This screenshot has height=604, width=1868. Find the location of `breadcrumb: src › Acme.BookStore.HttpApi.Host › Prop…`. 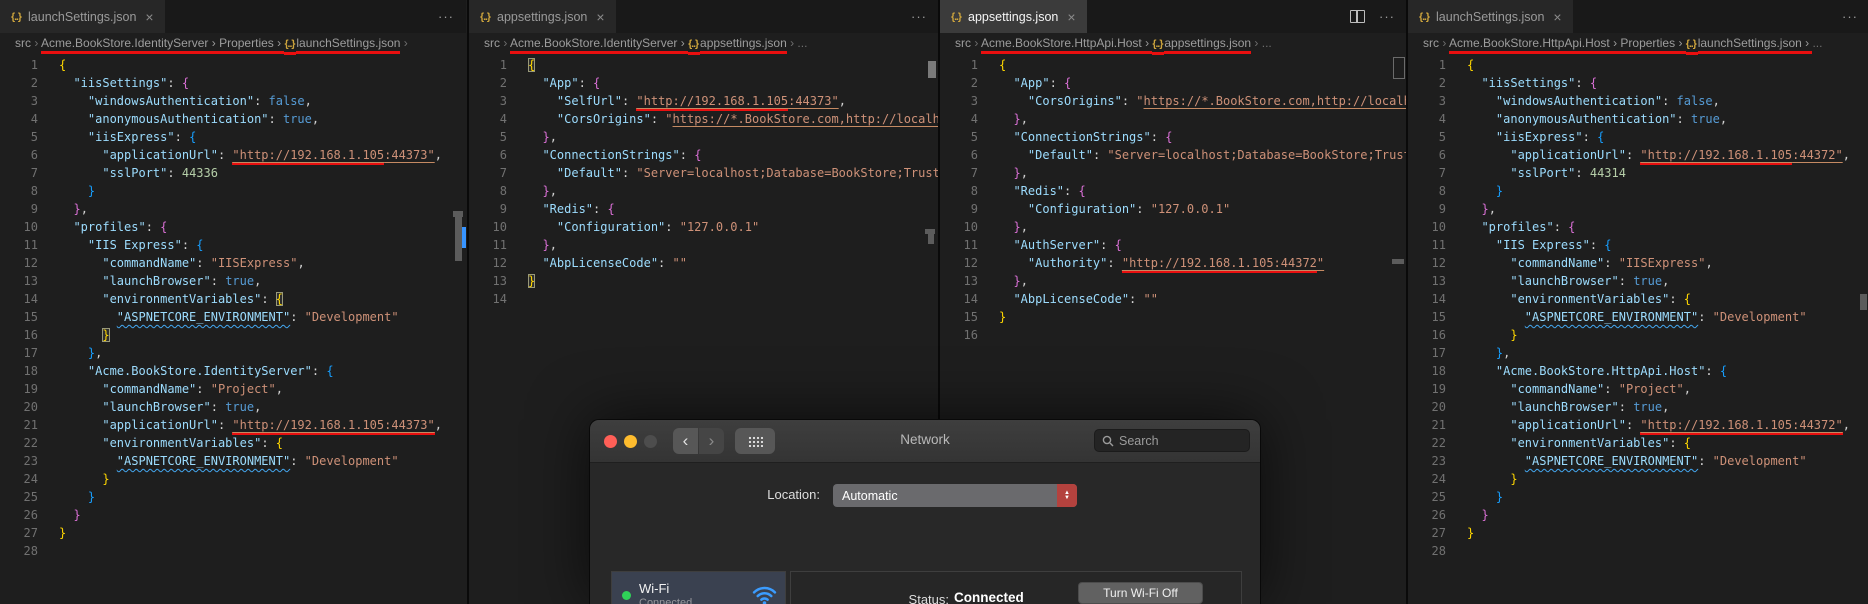

breadcrumb: src › Acme.BookStore.HttpApi.Host › Prop… is located at coordinates (1638, 44).